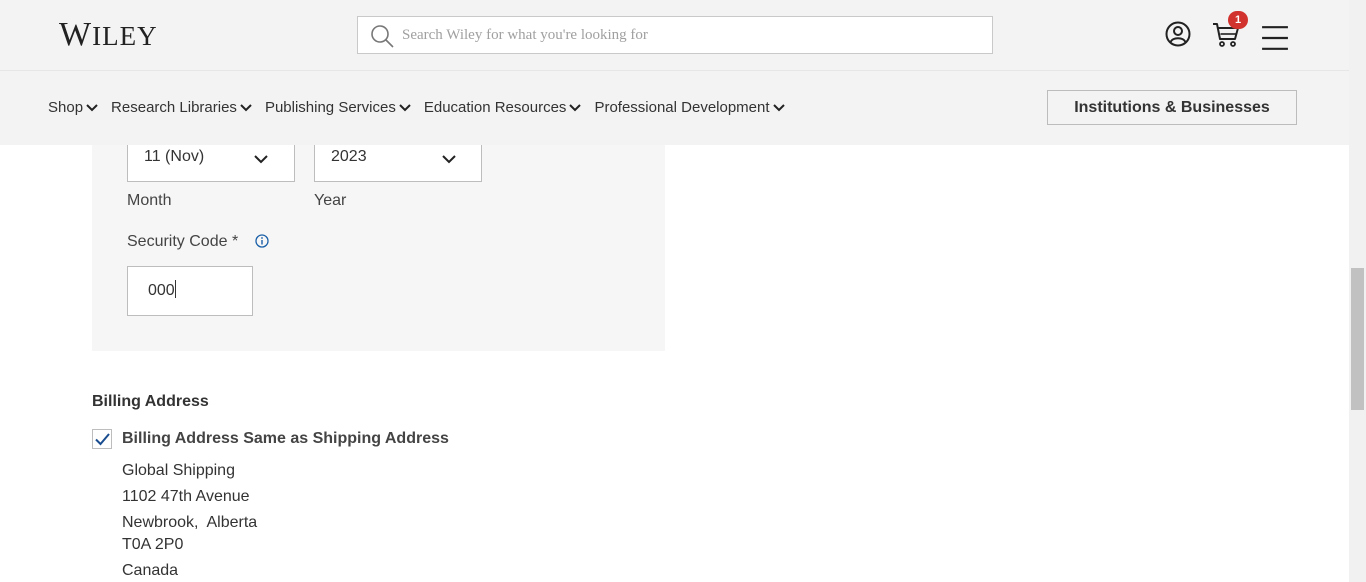 The image size is (1366, 582). What do you see at coordinates (211, 163) in the screenshot?
I see `expiry-month-select: 11 (Nov)` at bounding box center [211, 163].